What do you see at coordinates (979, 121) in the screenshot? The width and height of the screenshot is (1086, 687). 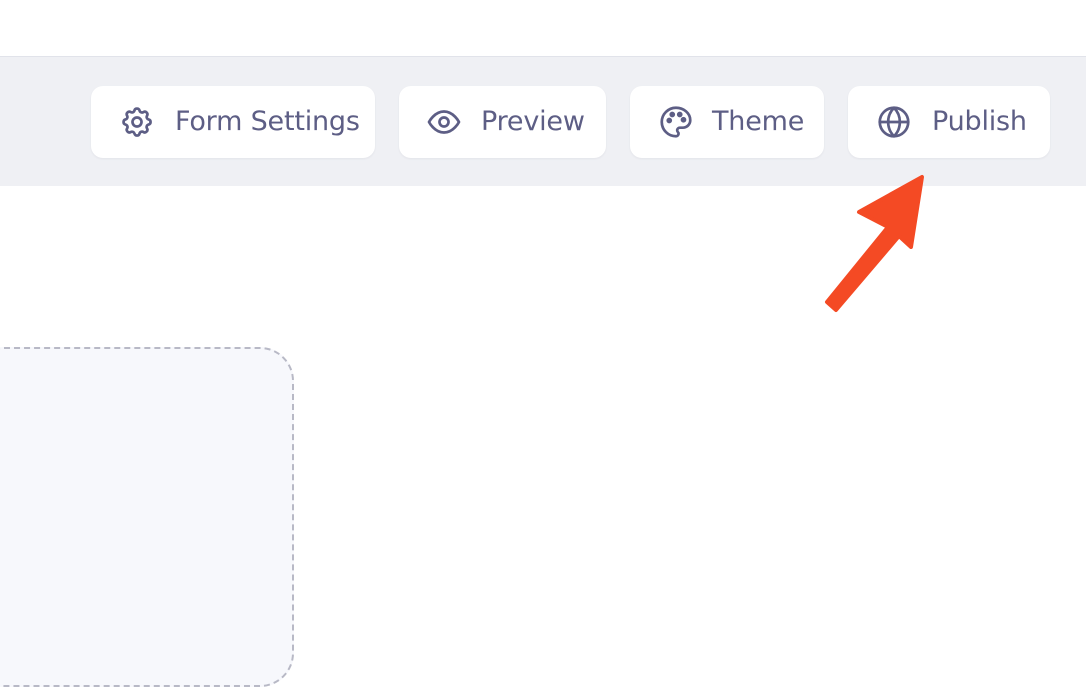 I see `publish-label: Publish` at bounding box center [979, 121].